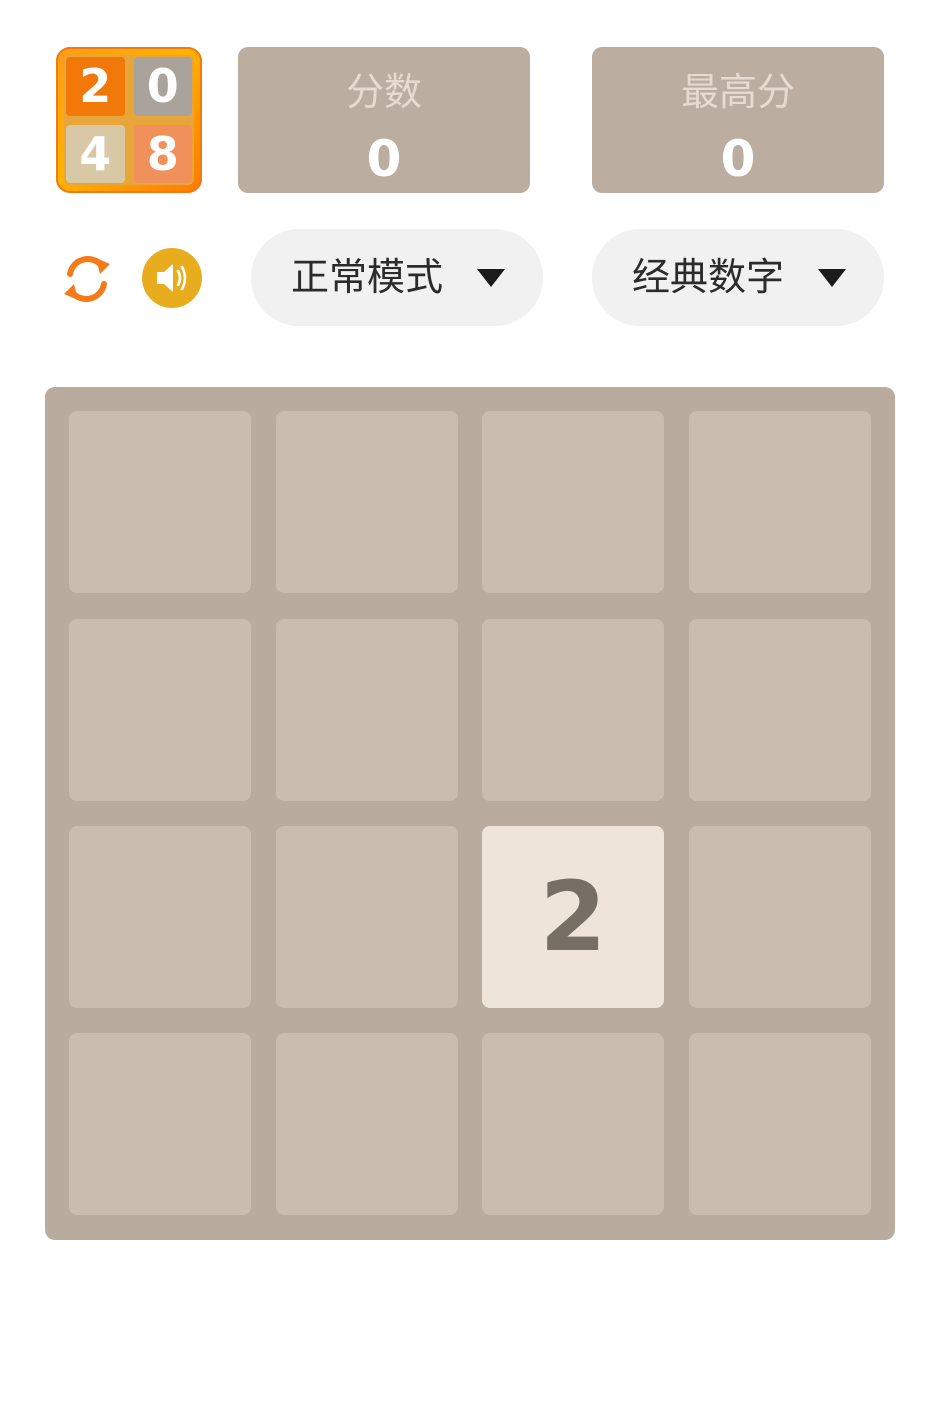 The height and width of the screenshot is (1408, 942). What do you see at coordinates (708, 277) in the screenshot?
I see `number-style-select-value: 经典数字` at bounding box center [708, 277].